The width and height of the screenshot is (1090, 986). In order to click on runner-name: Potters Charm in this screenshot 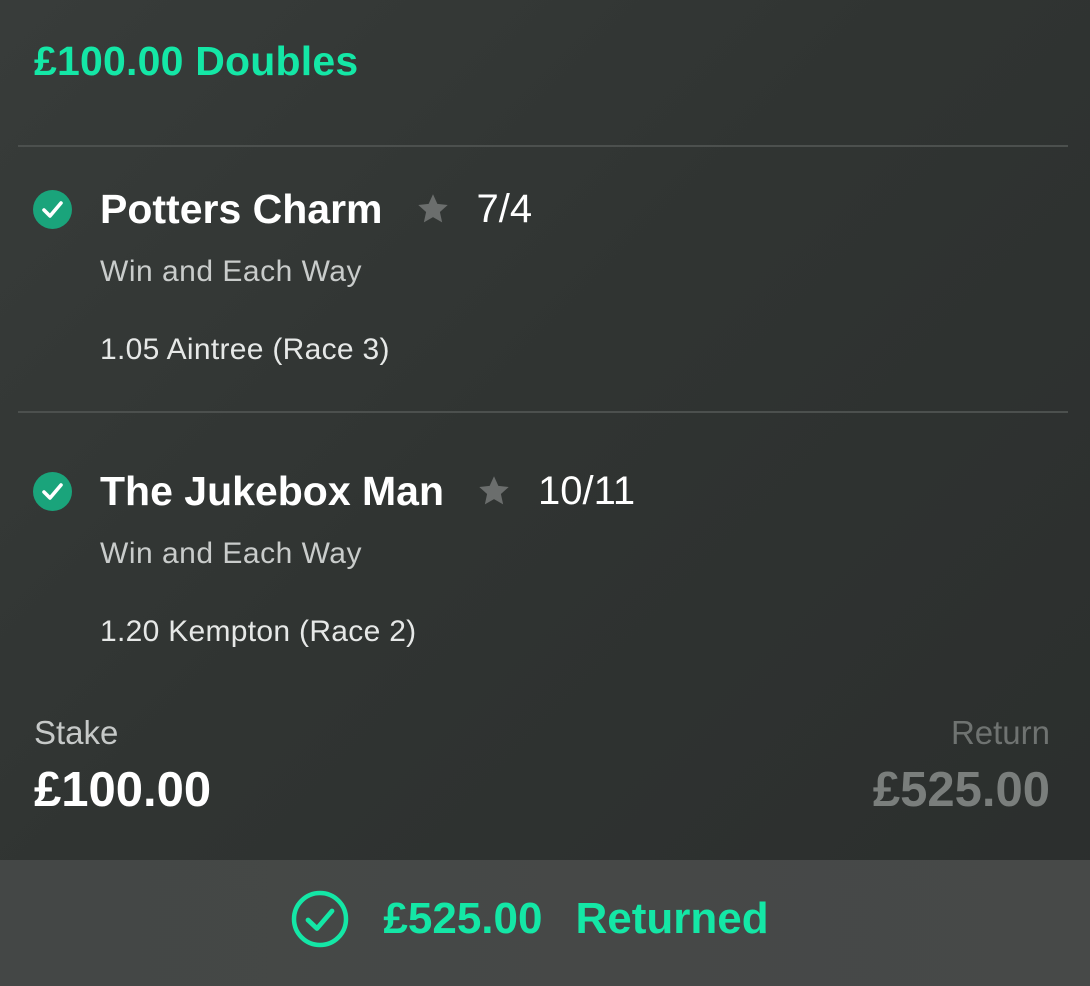, I will do `click(241, 208)`.